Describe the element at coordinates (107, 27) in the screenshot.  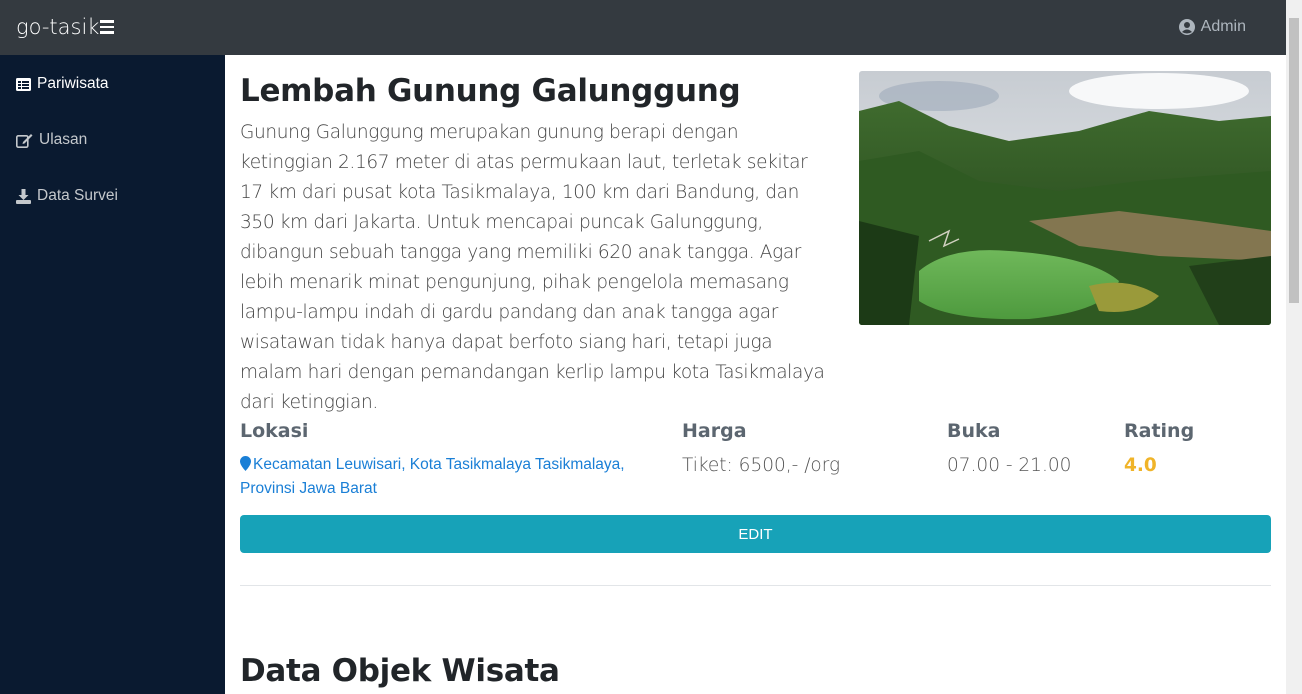
I see `menu-toggle-icon` at that location.